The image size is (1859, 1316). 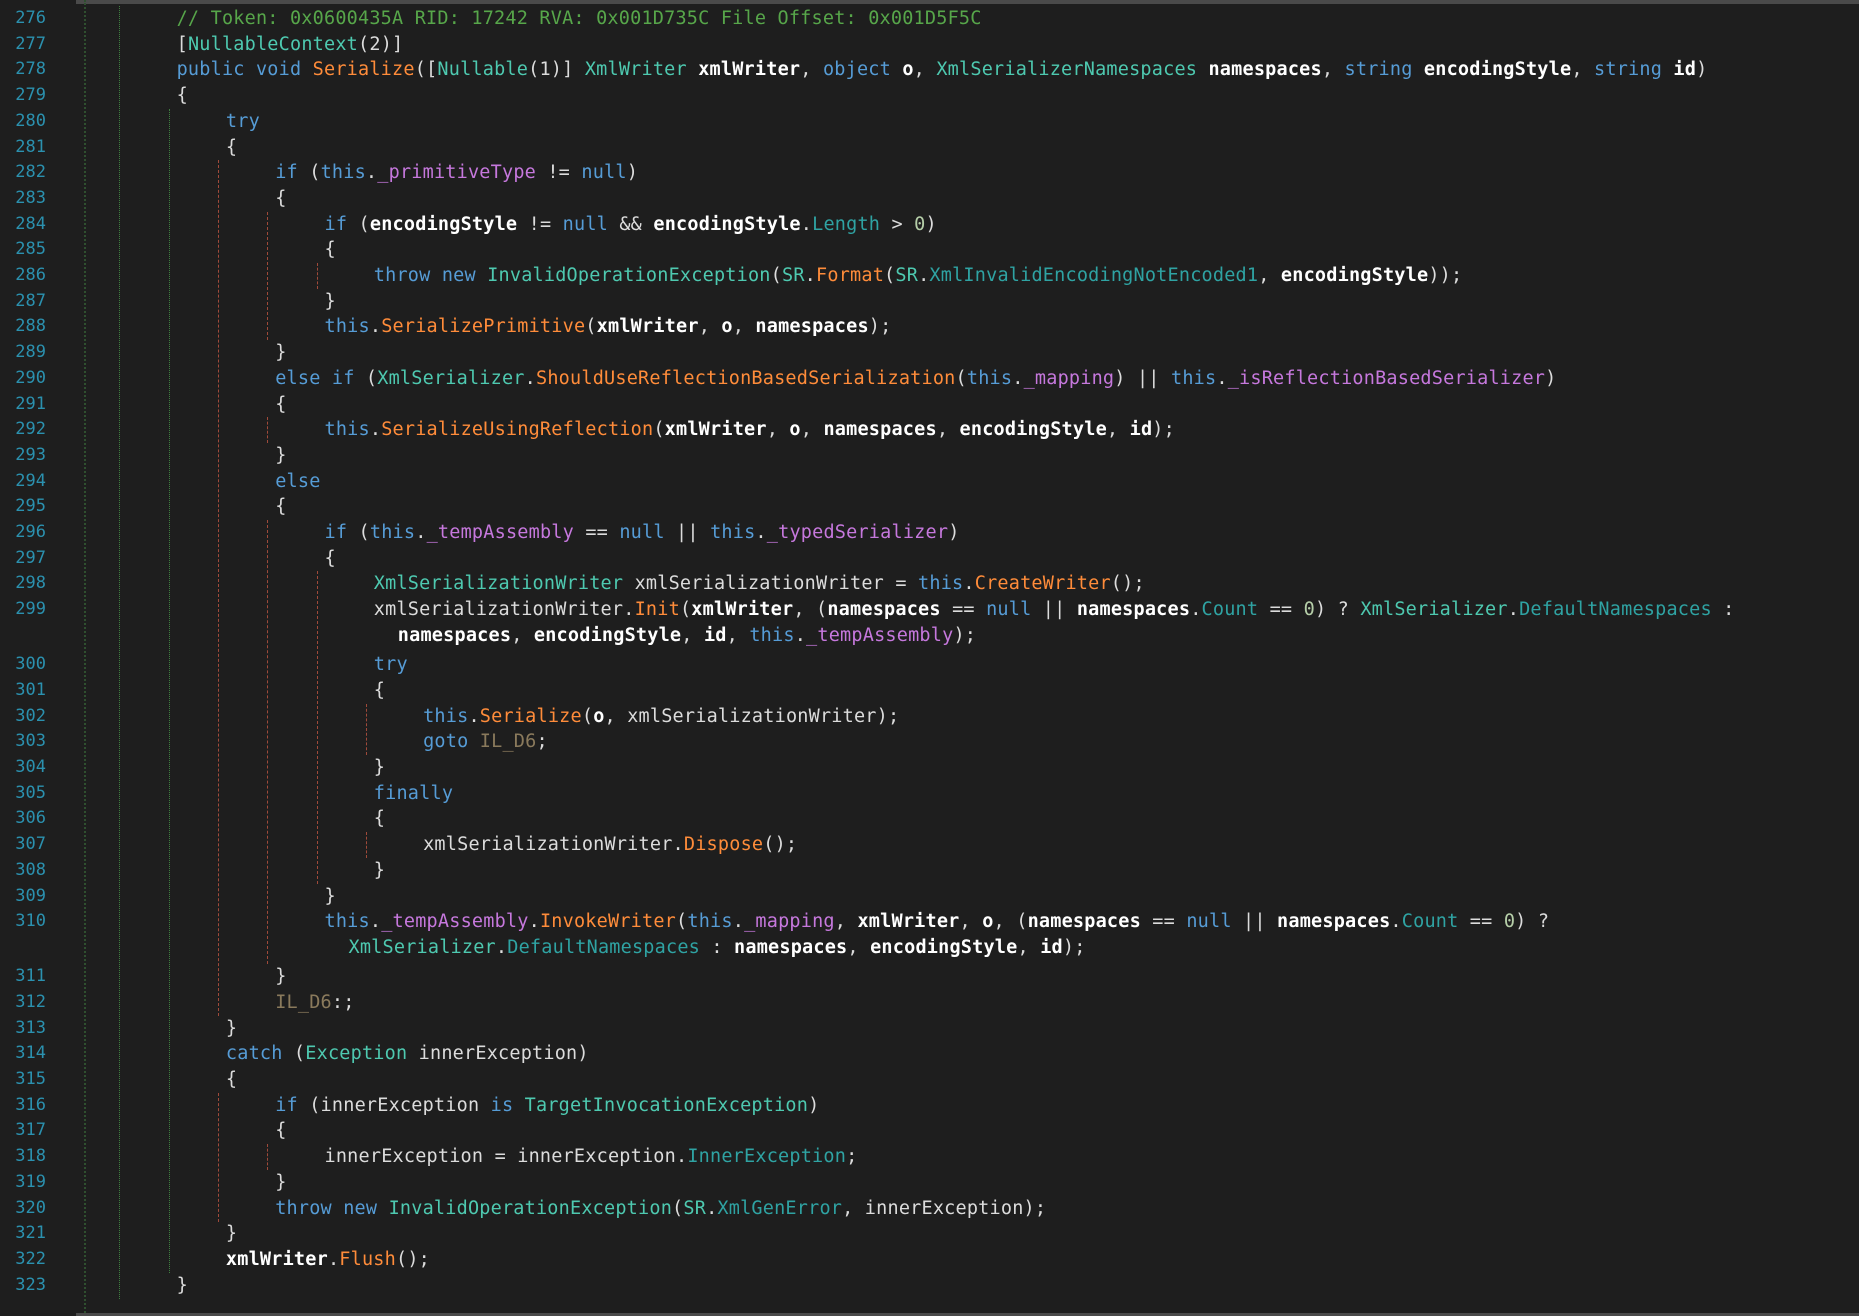 I want to click on code-token: ), so click(x=954, y=533).